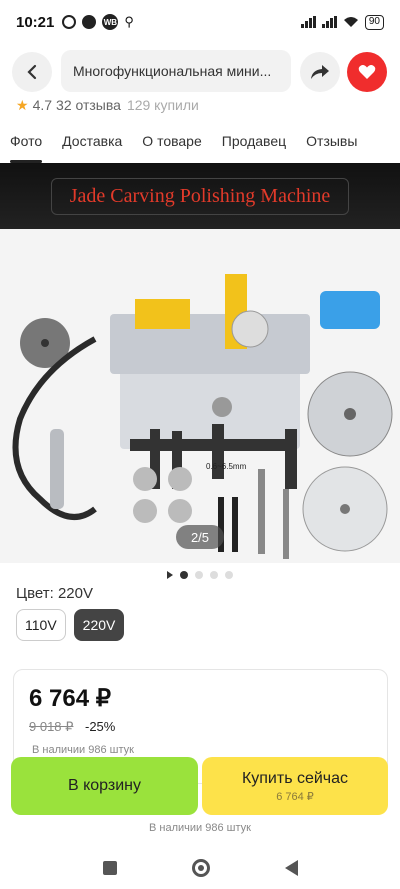 Image resolution: width=400 pixels, height=889 pixels. I want to click on play-icon, so click(170, 575).